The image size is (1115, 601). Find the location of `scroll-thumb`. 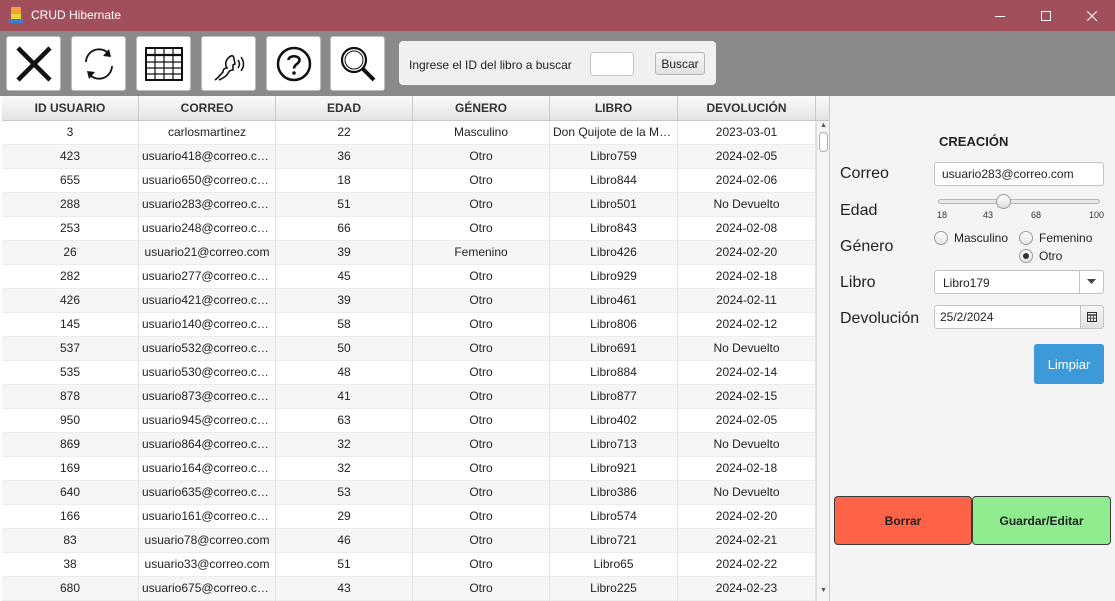

scroll-thumb is located at coordinates (823, 142).